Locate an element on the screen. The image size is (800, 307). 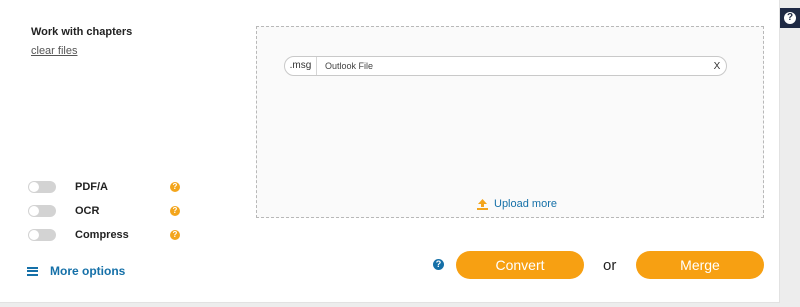
compress-help-icon: ? is located at coordinates (175, 235).